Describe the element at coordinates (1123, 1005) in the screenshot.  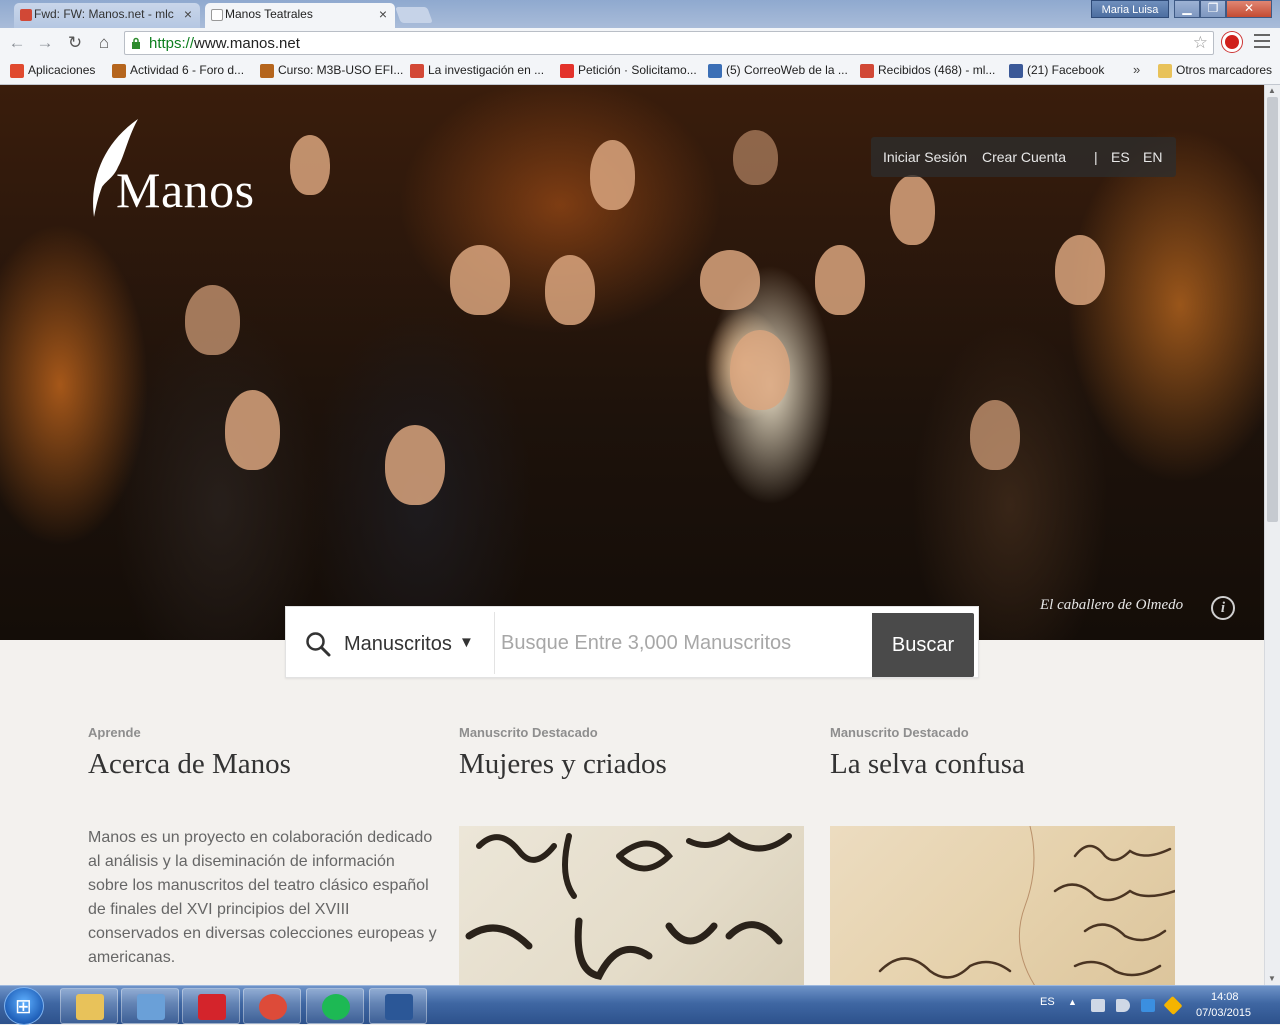
I see `volume-icon` at that location.